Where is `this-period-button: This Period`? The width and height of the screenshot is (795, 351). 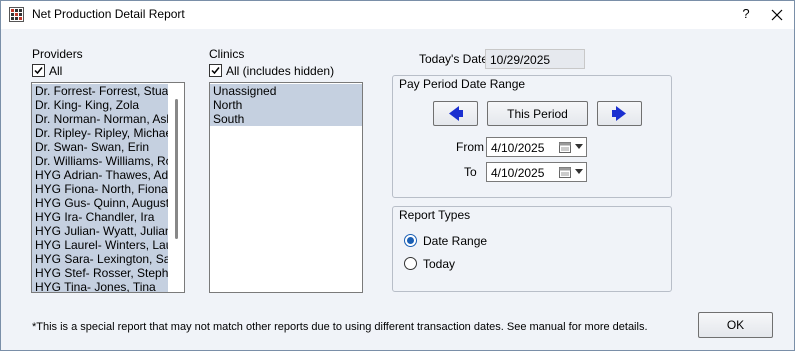 this-period-button: This Period is located at coordinates (537, 113).